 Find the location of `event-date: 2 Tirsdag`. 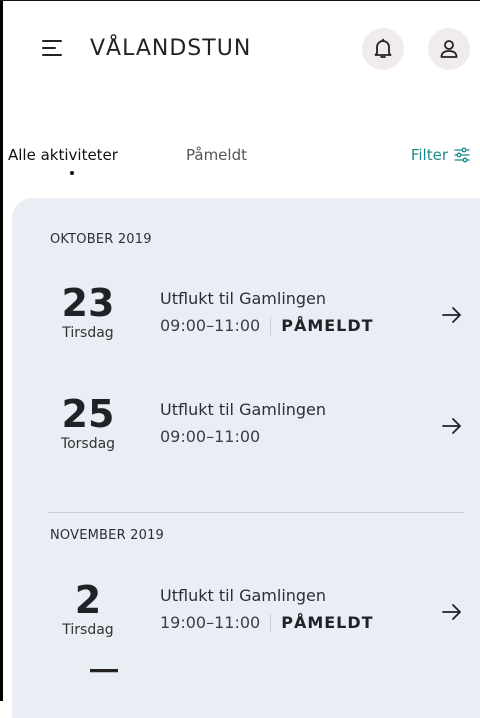

event-date: 2 Tirsdag is located at coordinates (88, 609).